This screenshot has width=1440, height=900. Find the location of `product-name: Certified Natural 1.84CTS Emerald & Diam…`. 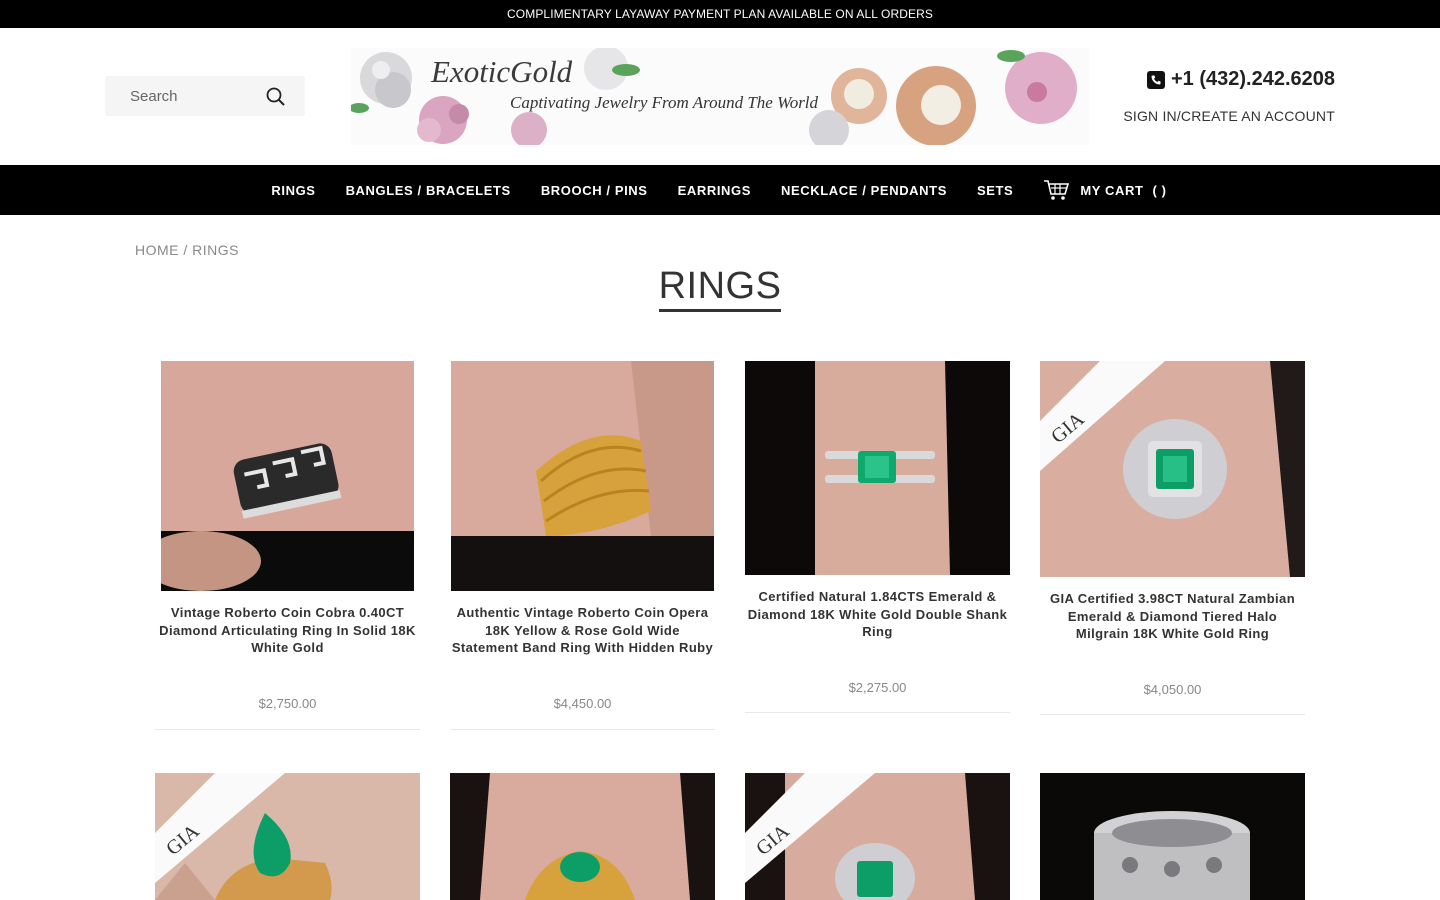

product-name: Certified Natural 1.84CTS Emerald & Diam… is located at coordinates (877, 614).